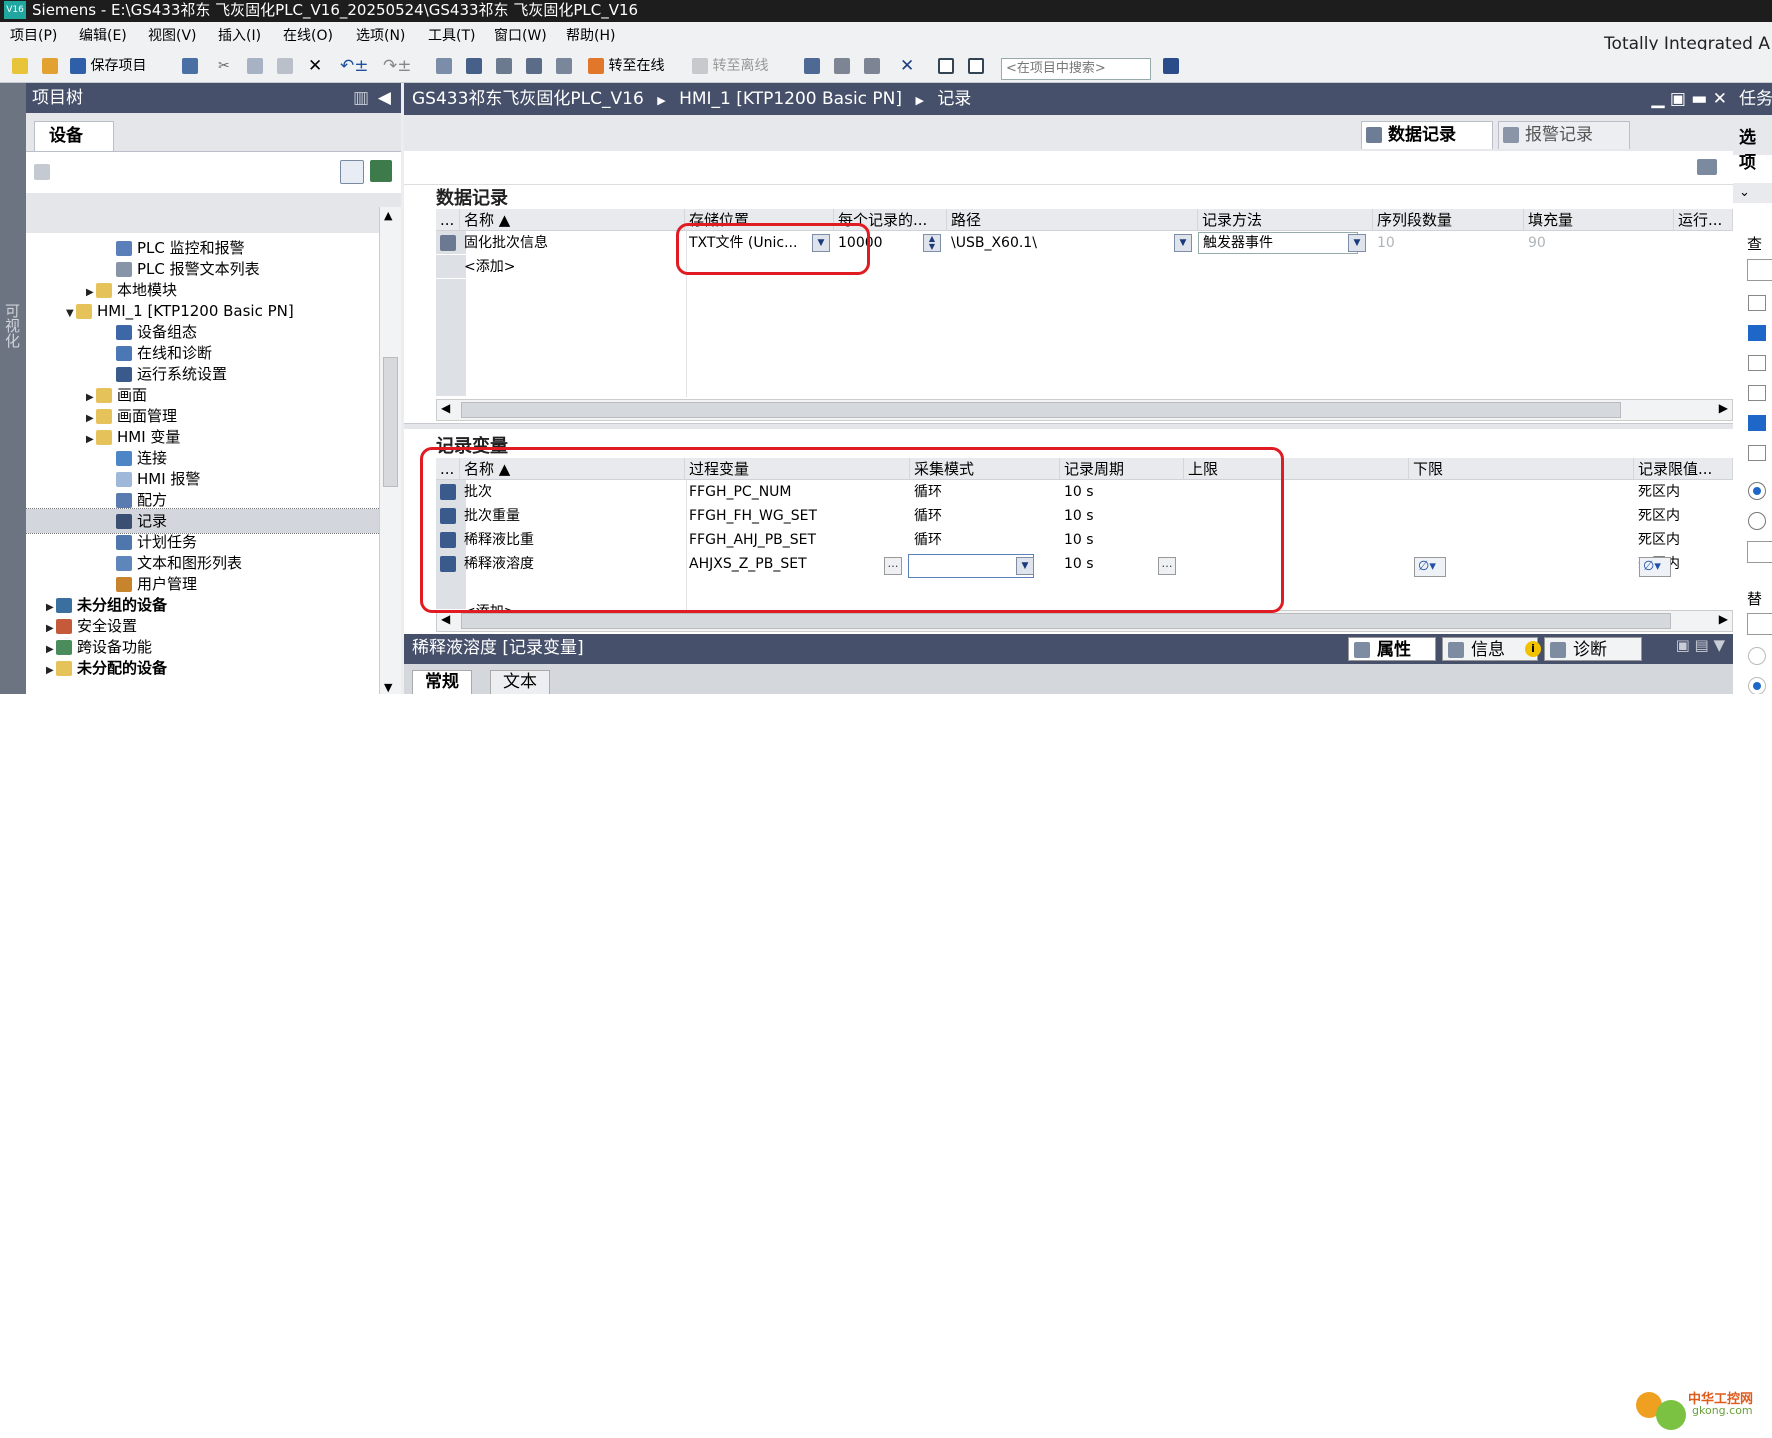 This screenshot has width=1772, height=1438. What do you see at coordinates (842, 66) in the screenshot?
I see `start-cpu-icon` at bounding box center [842, 66].